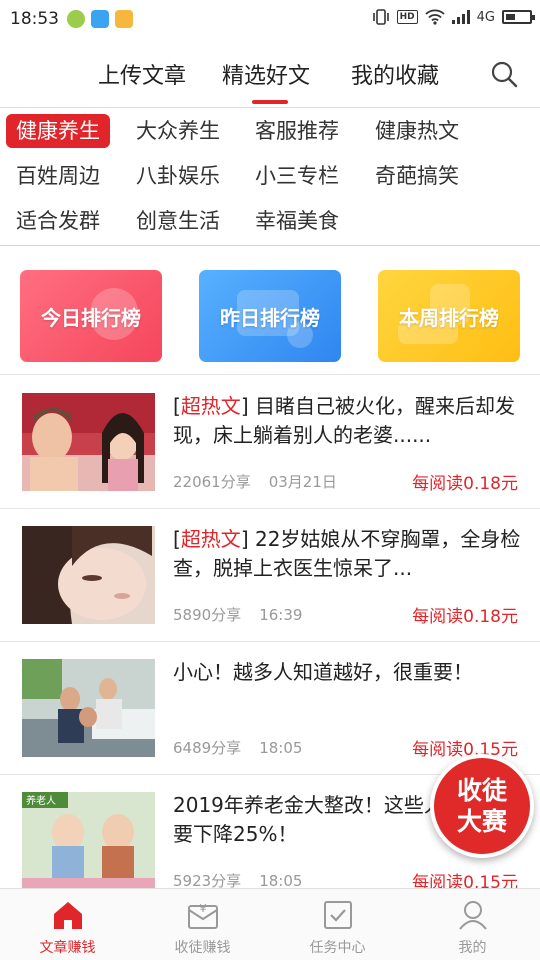 The width and height of the screenshot is (540, 960). What do you see at coordinates (417, 176) in the screenshot?
I see `category-item: 奇葩搞笑` at bounding box center [417, 176].